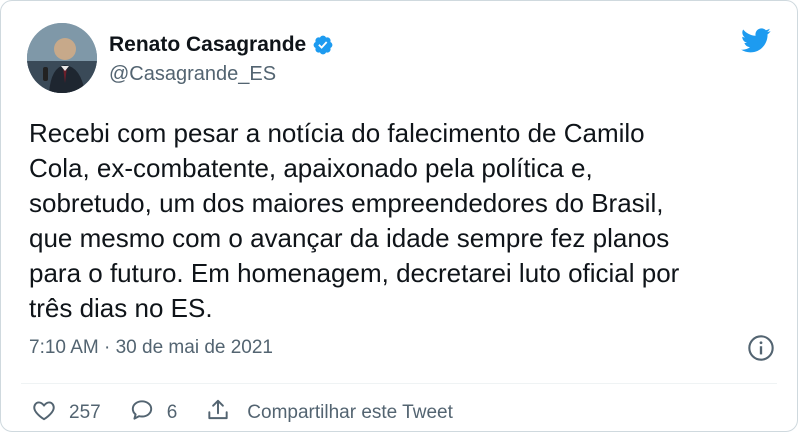 The image size is (800, 434). I want to click on reply-count: 6, so click(172, 412).